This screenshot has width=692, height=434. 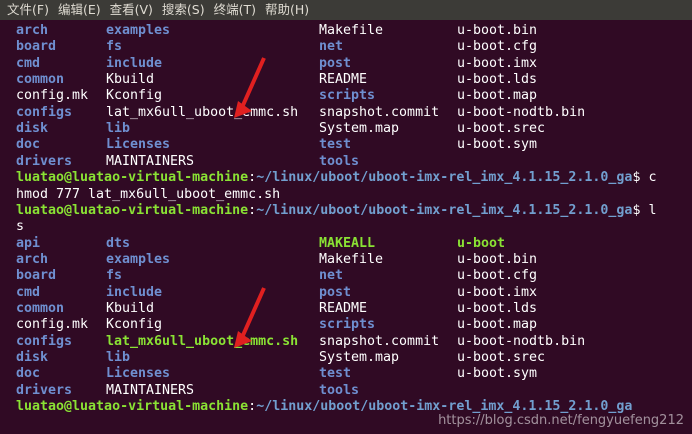 What do you see at coordinates (235, 10) in the screenshot?
I see `menu-terminal: 终端(T)` at bounding box center [235, 10].